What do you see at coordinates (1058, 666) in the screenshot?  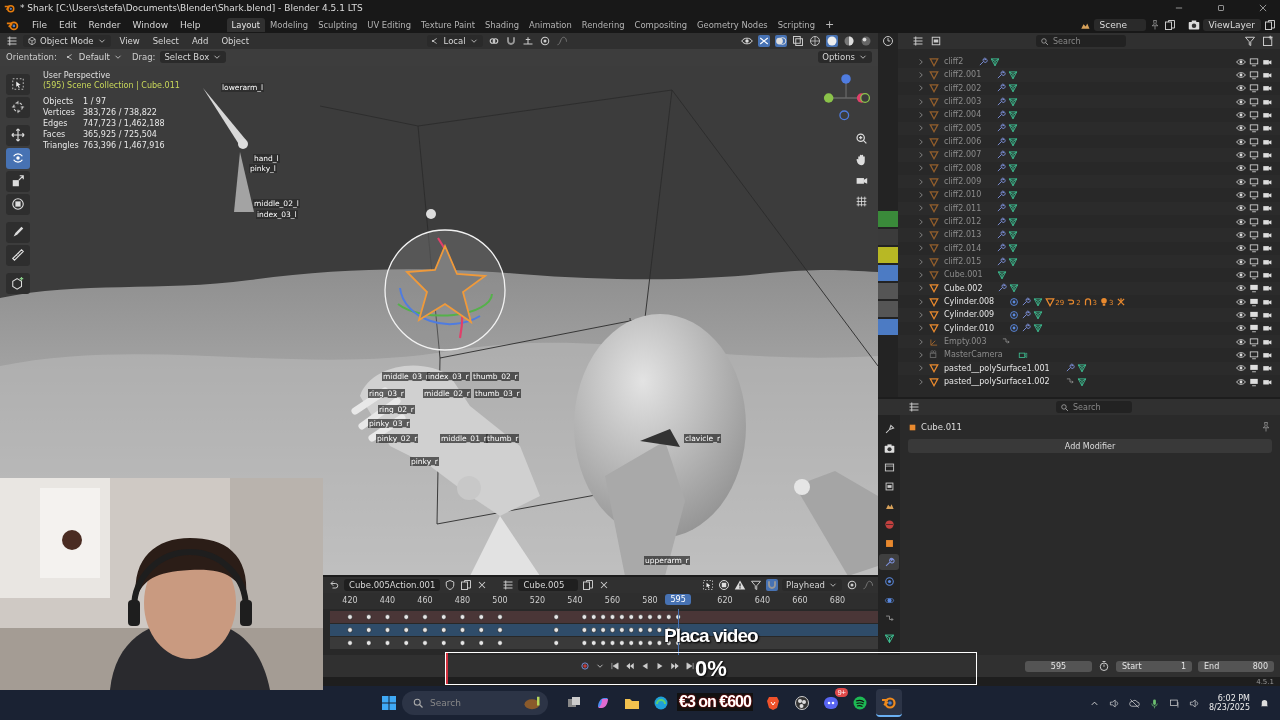 I see `current-frame-field: 595` at bounding box center [1058, 666].